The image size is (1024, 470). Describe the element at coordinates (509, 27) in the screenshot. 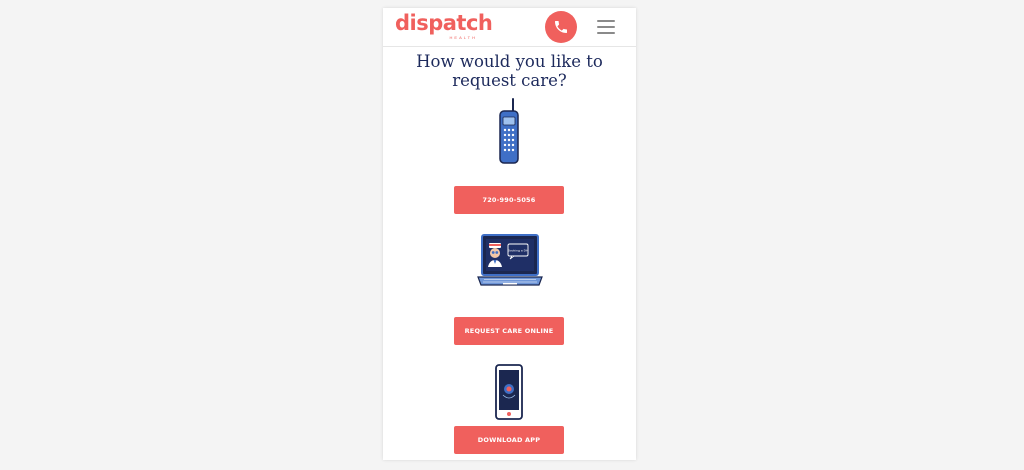

I see `site-header: dispatch HEALTH` at that location.